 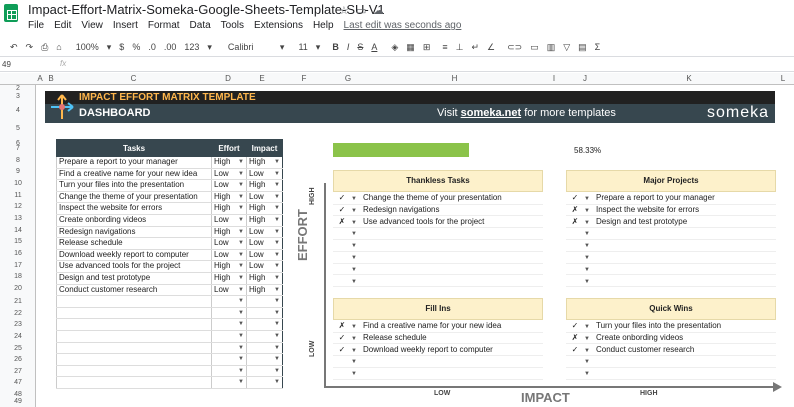 What do you see at coordinates (302, 47) in the screenshot?
I see `font-size-select: 11` at bounding box center [302, 47].